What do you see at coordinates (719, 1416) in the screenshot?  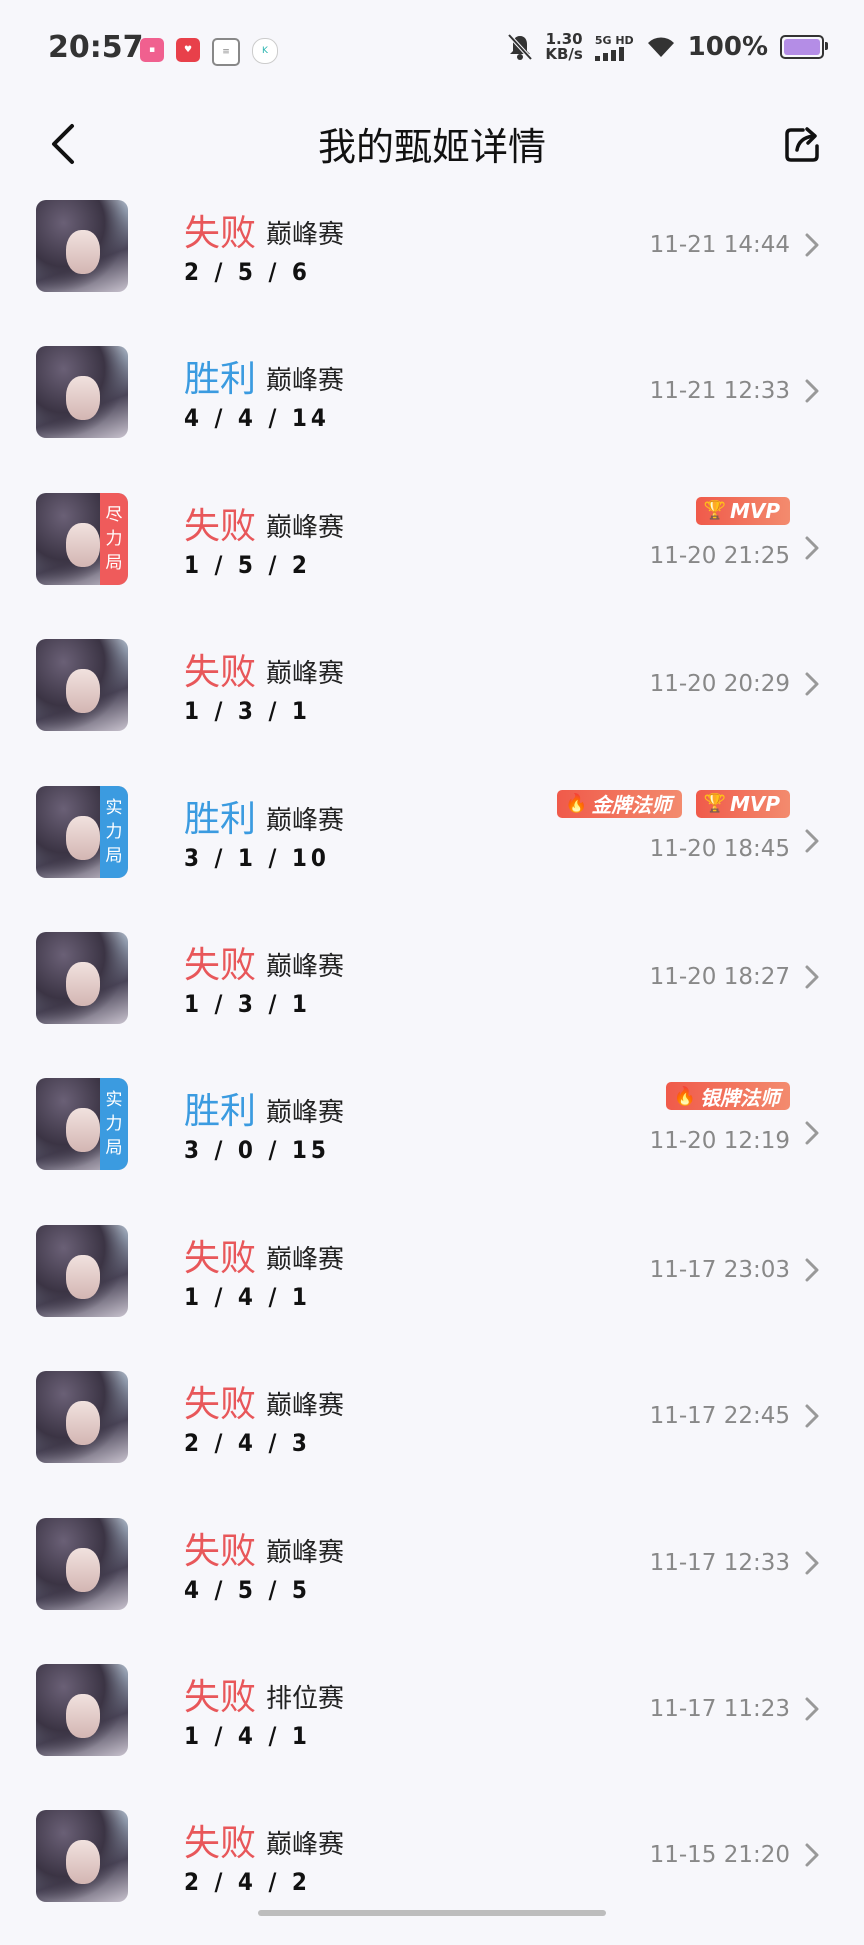 I see `match-time: 11-17 22:45` at bounding box center [719, 1416].